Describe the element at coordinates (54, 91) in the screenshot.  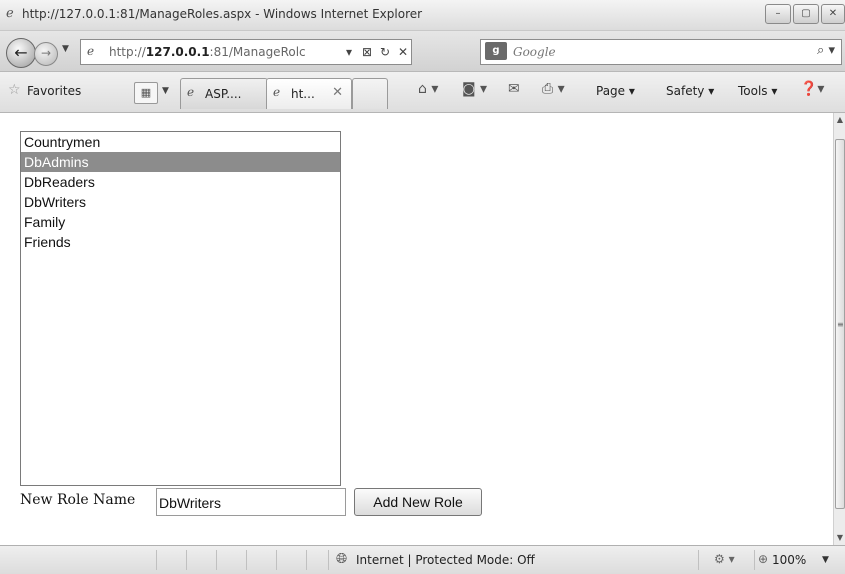
I see `favorites-button: Favorites` at that location.